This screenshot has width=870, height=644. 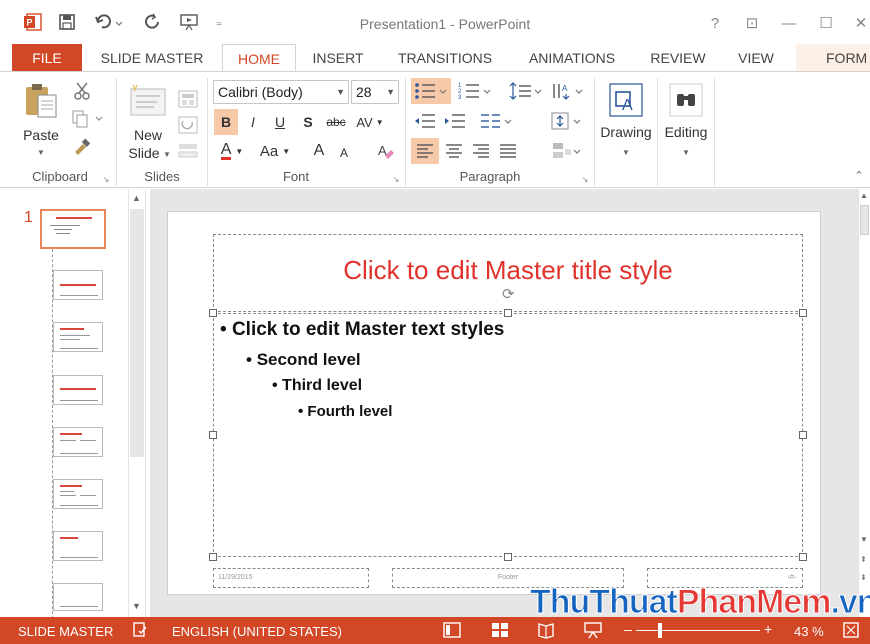 I want to click on save-icon, so click(x=67, y=22).